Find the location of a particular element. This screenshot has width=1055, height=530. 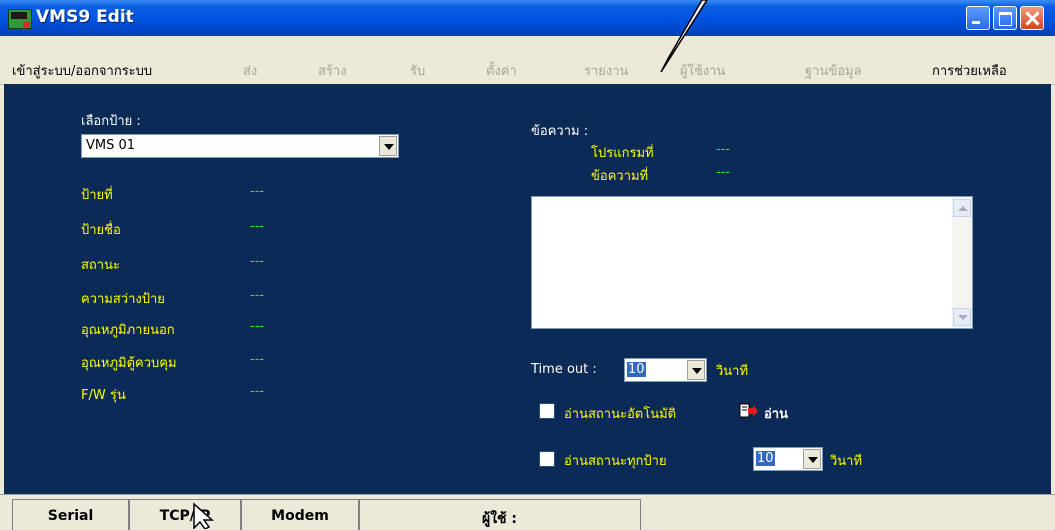

field-label: ป้ายชื่อ is located at coordinates (101, 230).